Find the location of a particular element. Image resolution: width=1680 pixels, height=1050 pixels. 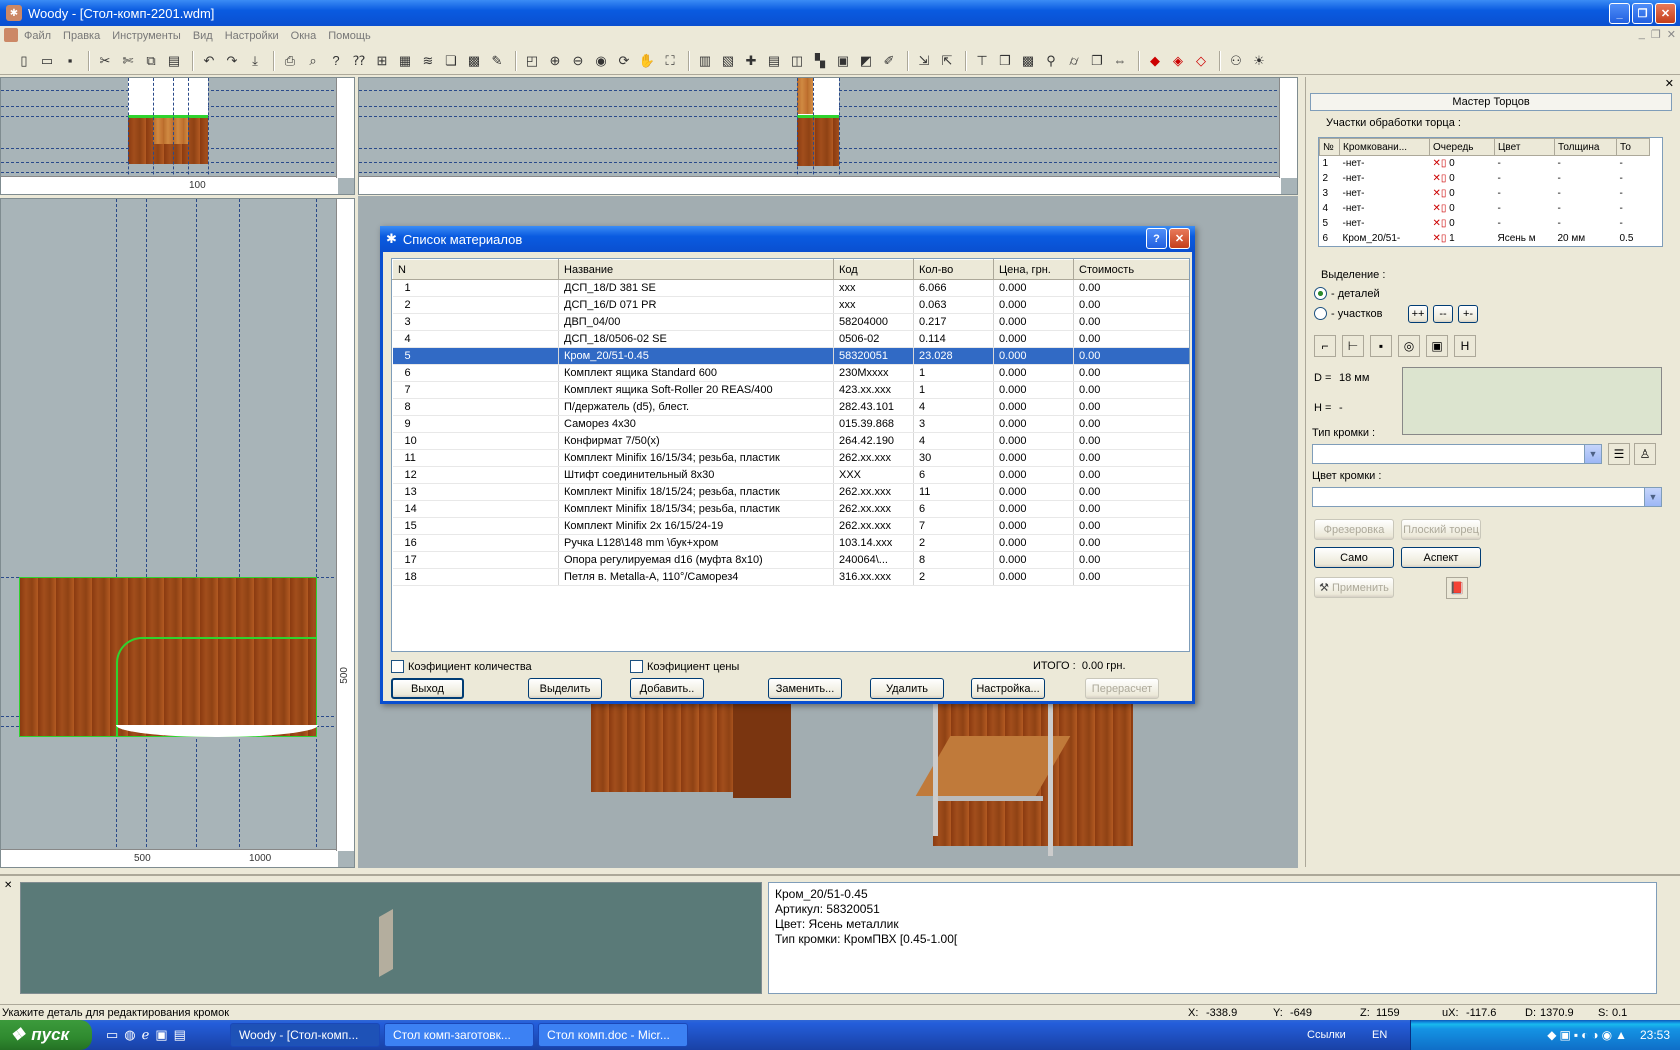

radio-sections: - участков is located at coordinates (1348, 313).